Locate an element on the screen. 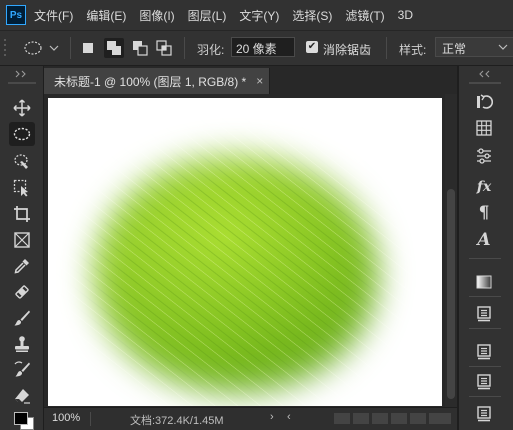 The image size is (513, 430). vertical-scrollbar is located at coordinates (451, 250).